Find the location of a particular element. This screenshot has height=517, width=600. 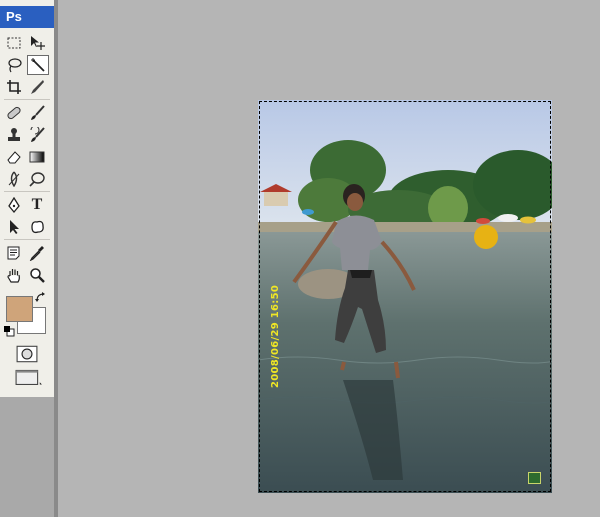

camera-mark-icon is located at coordinates (534, 478).